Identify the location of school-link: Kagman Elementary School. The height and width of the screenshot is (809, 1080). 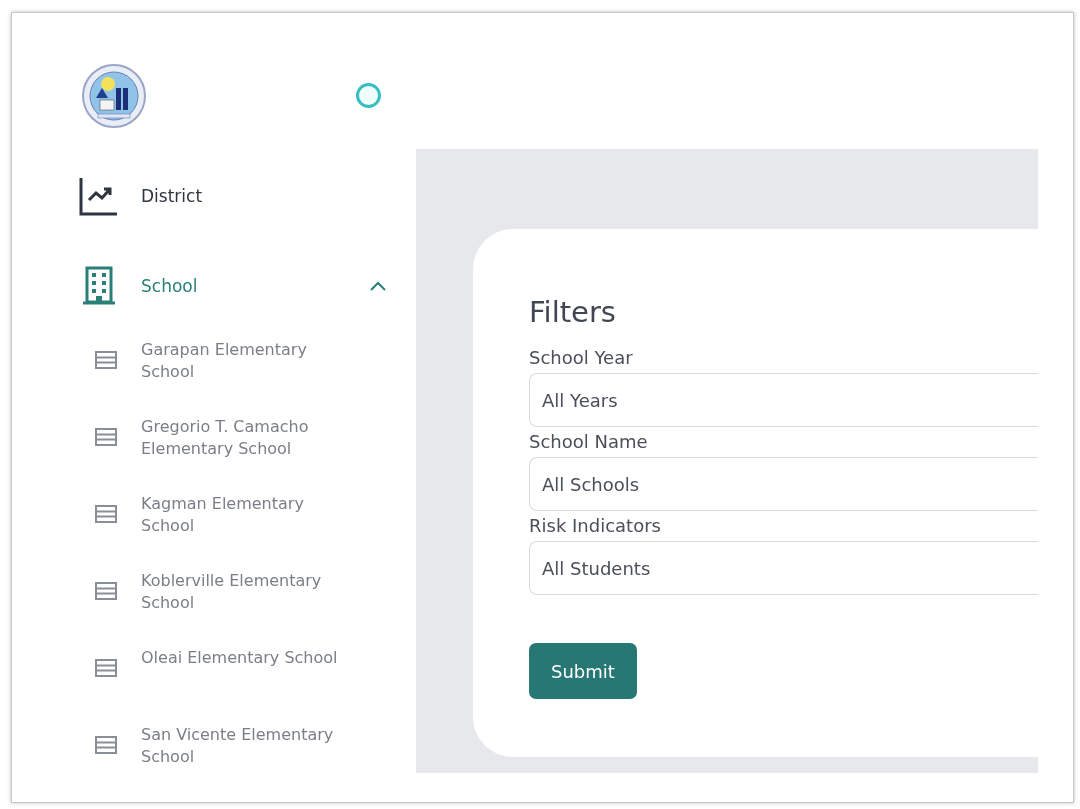
(246, 515).